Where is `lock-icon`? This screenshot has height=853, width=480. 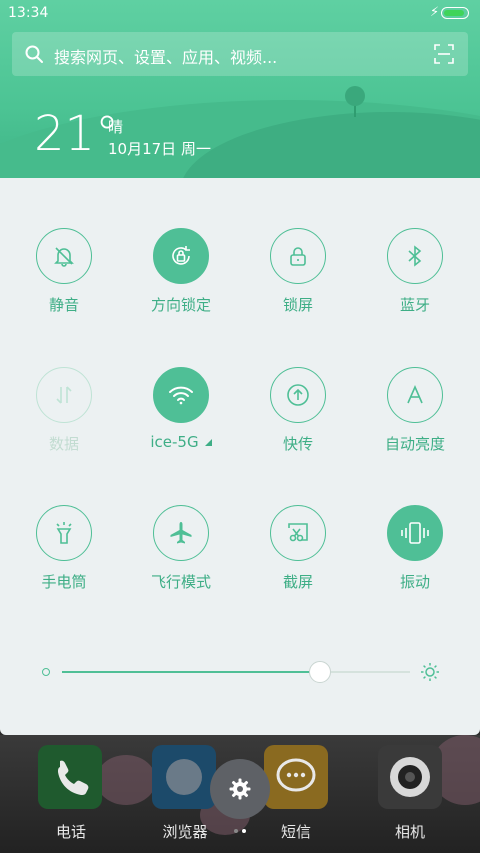
lock-icon is located at coordinates (298, 256).